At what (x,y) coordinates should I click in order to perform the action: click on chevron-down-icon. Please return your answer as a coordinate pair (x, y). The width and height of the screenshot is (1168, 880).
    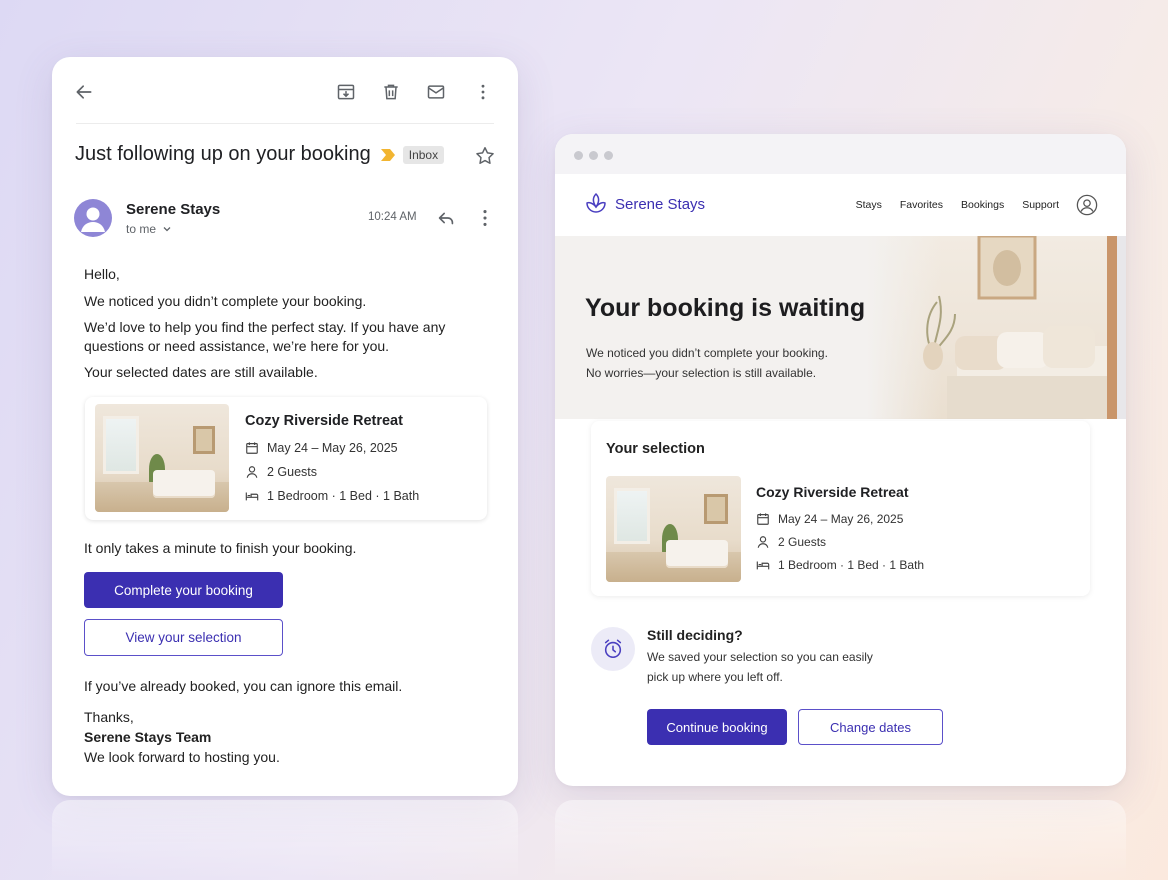
    Looking at the image, I should click on (167, 229).